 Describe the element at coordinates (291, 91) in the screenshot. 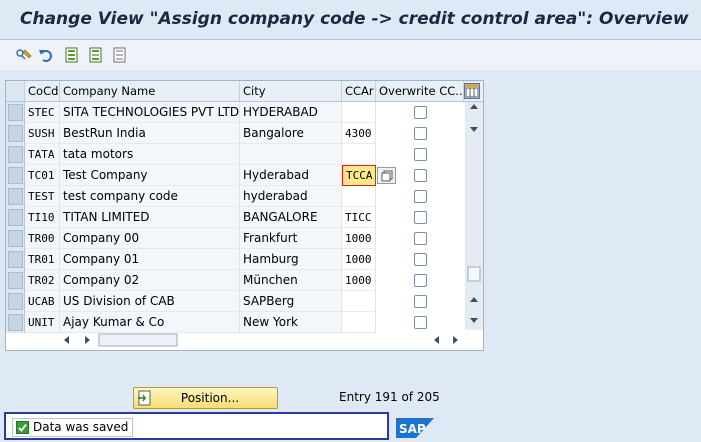

I see `column-header-city: City` at that location.